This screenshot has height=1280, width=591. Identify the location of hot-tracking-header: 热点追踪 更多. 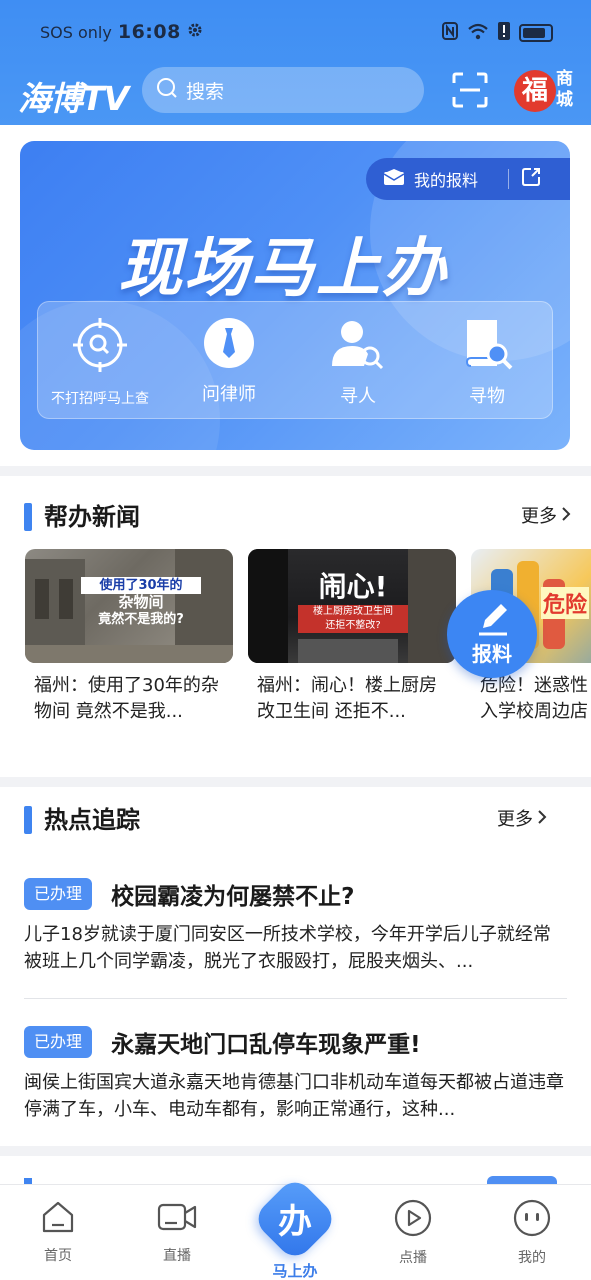
(297, 820).